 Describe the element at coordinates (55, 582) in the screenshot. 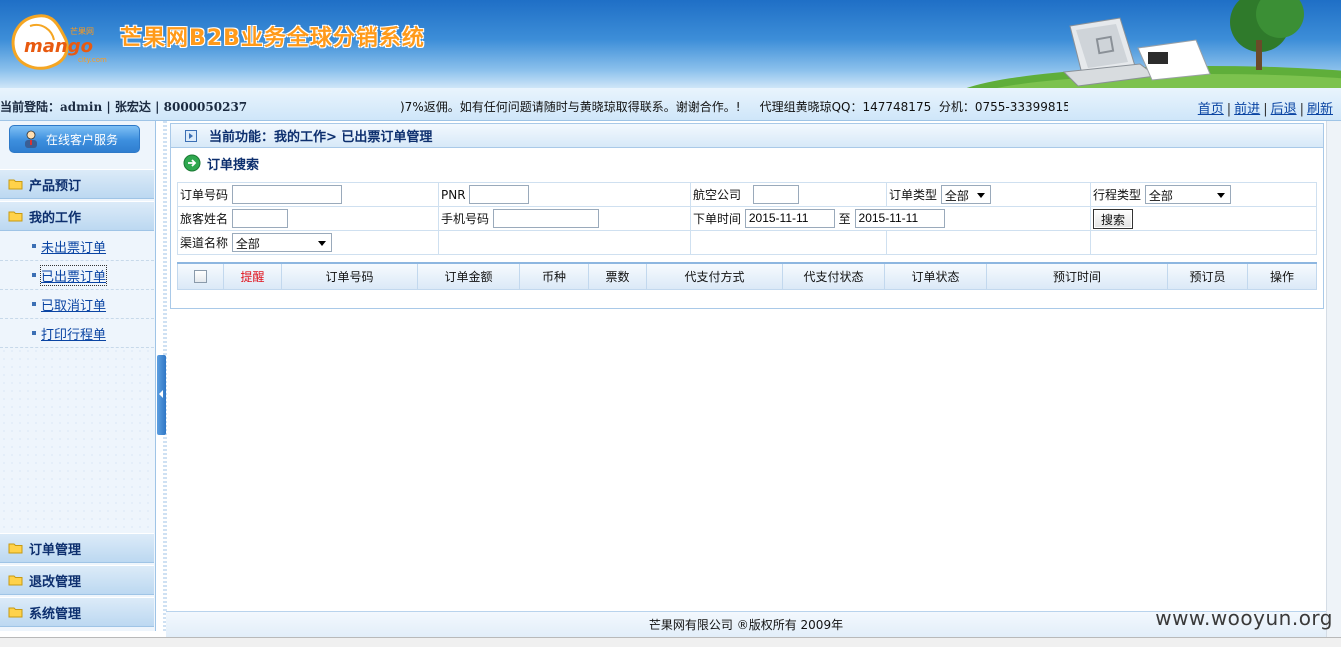

I see `sidebar-section-label: 退改管理` at that location.